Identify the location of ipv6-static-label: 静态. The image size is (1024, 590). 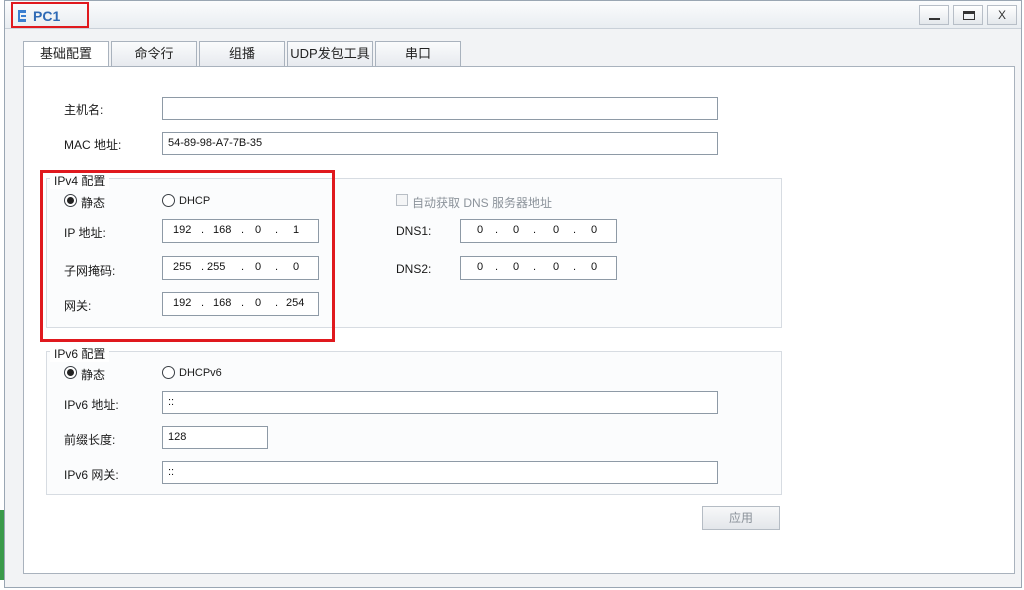
(93, 375).